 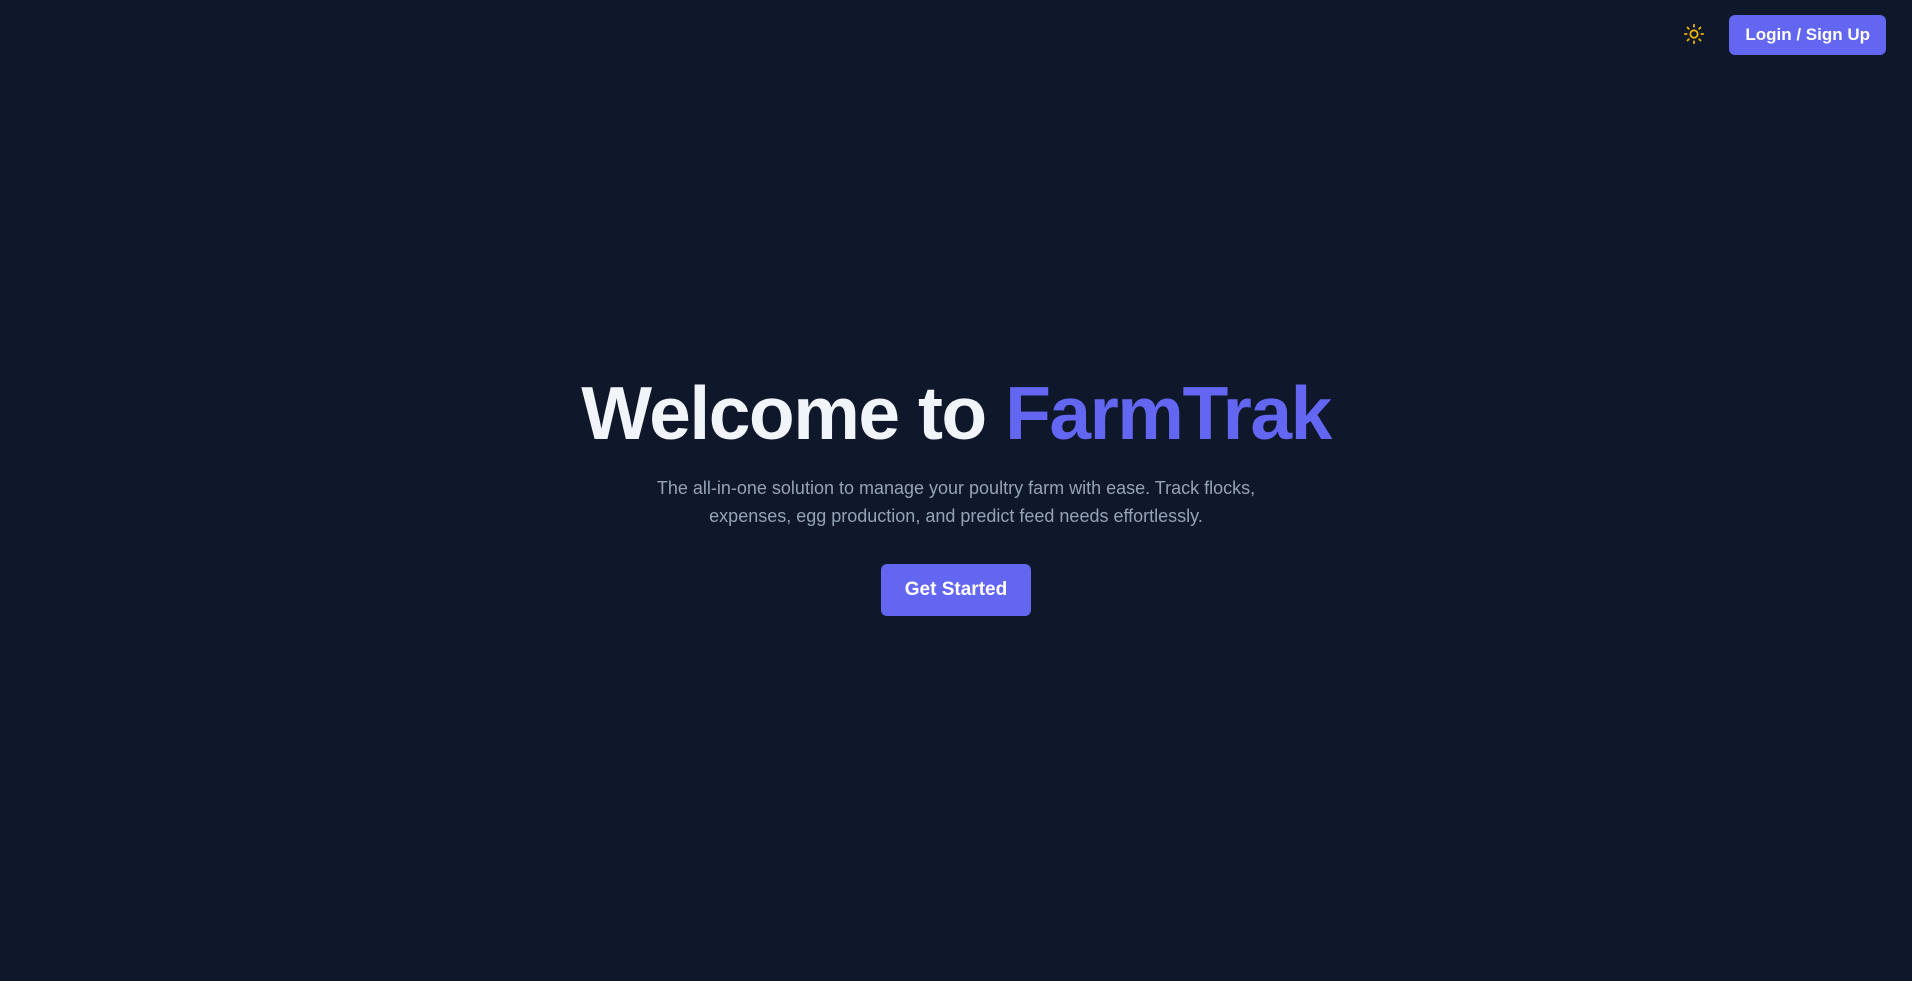 I want to click on brand-name: FarmTrak, so click(x=1168, y=413).